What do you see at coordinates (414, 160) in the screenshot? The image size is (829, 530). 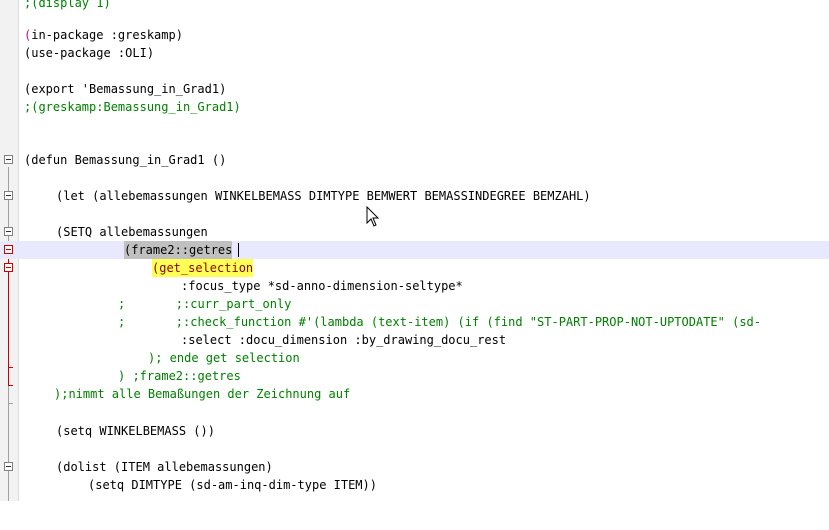 I see `code-line: (defun Bemassung_in_Grad1 ()` at bounding box center [414, 160].